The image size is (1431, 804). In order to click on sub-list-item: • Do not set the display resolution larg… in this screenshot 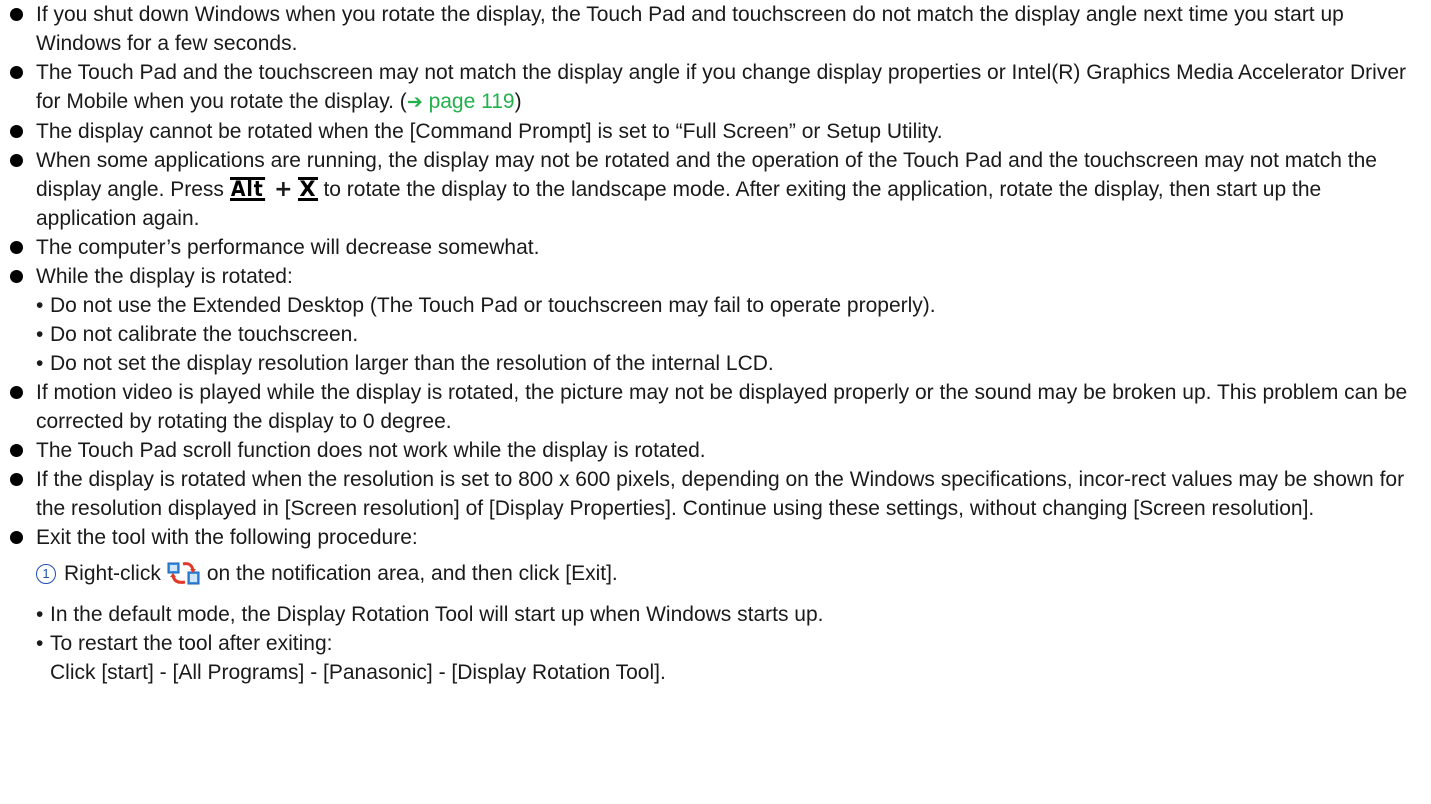, I will do `click(708, 363)`.